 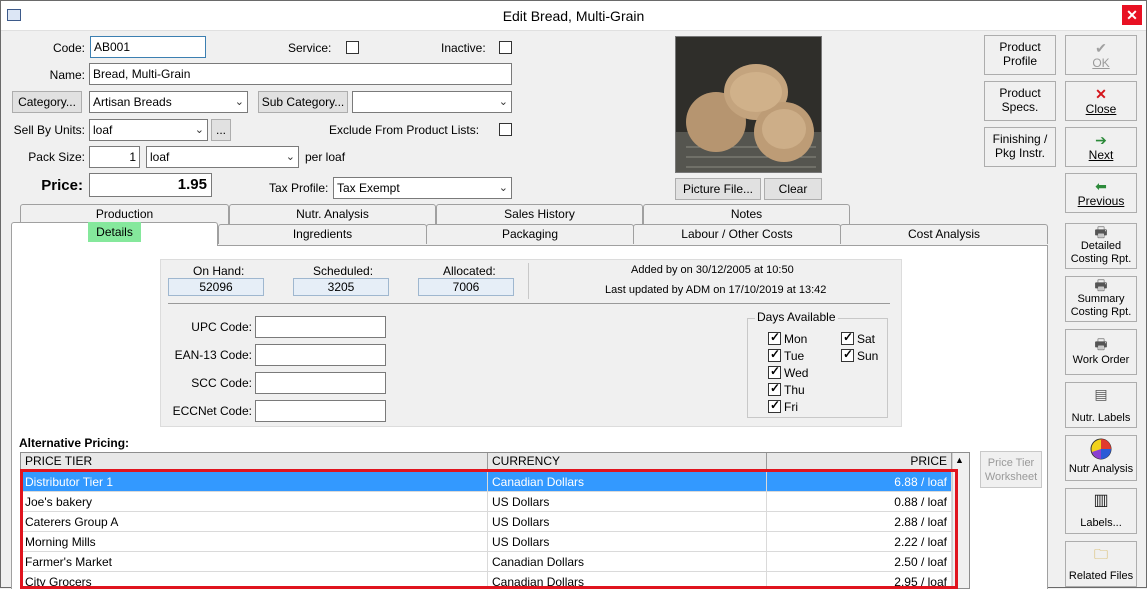 I want to click on allocated-value: 7006, so click(x=466, y=287).